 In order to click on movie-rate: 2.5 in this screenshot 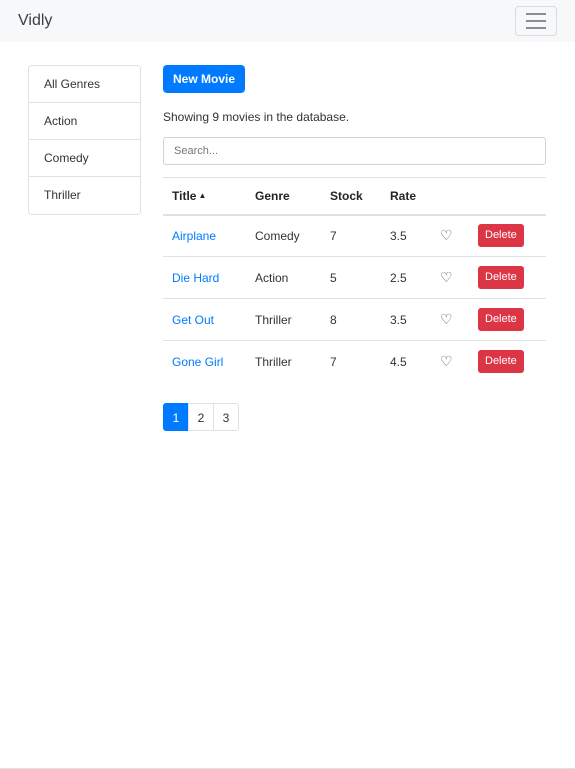, I will do `click(398, 277)`.